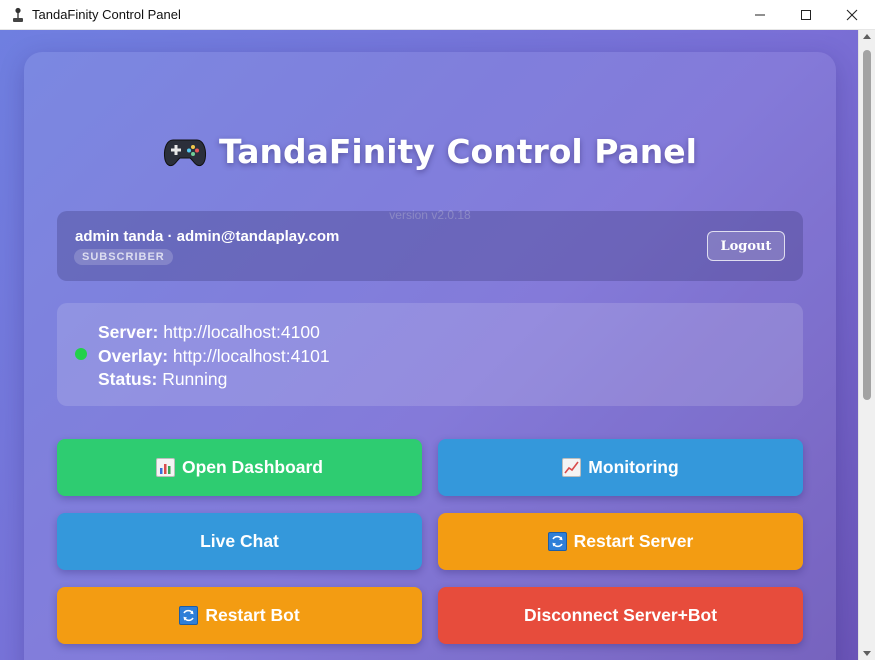 The width and height of the screenshot is (875, 660). What do you see at coordinates (572, 467) in the screenshot?
I see `line-chart-icon` at bounding box center [572, 467].